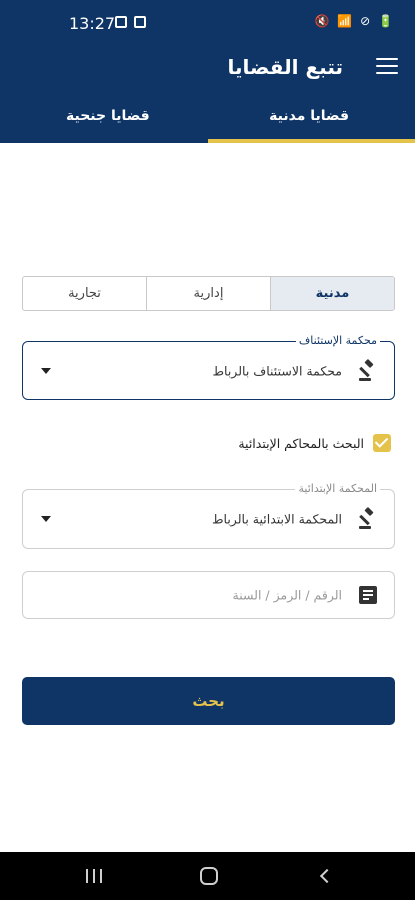 This screenshot has width=415, height=900. What do you see at coordinates (208, 367) in the screenshot?
I see `appeal-court-select: محكمة الإستئناف محكمة الاستئناف بالرباط` at bounding box center [208, 367].